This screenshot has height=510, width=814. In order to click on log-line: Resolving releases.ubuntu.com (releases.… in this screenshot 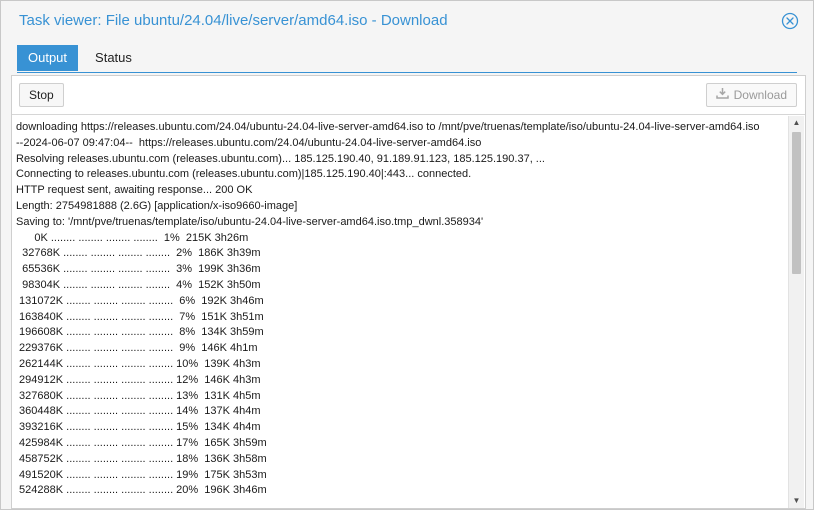, I will do `click(280, 158)`.